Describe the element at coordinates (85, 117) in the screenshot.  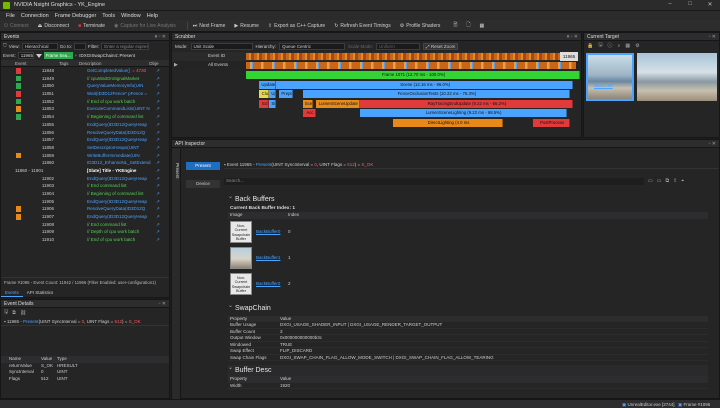
I see `event-row: 11854 // Beginning of command list ↗` at that location.